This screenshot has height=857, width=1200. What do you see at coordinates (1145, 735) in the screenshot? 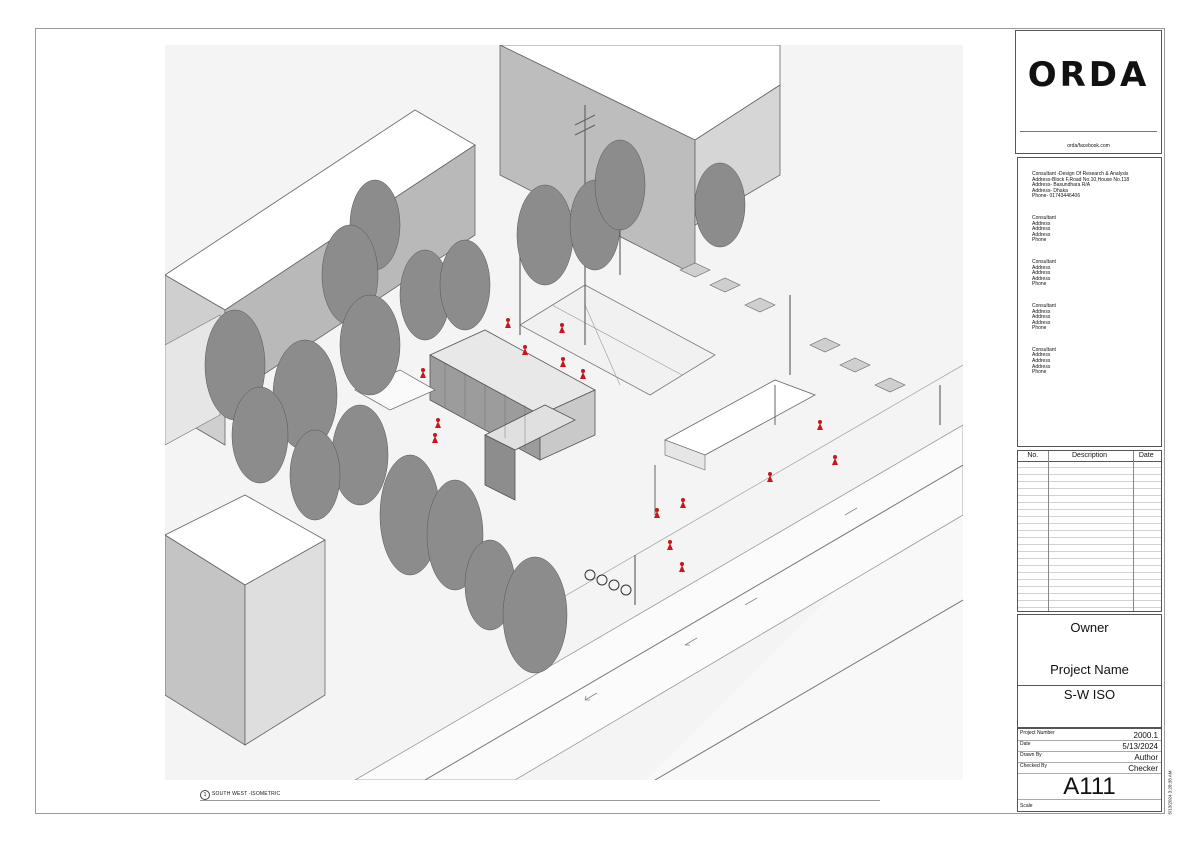
I see `project-number: 2000.1` at bounding box center [1145, 735].